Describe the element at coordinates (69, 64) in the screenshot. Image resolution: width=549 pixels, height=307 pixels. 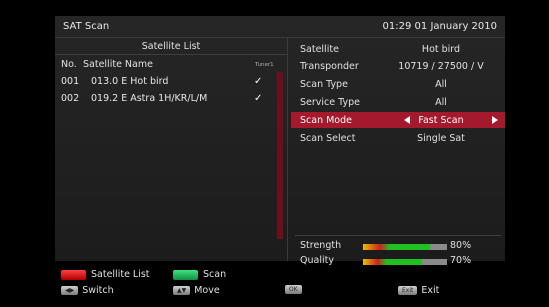
I see `col-no-header: No.` at that location.